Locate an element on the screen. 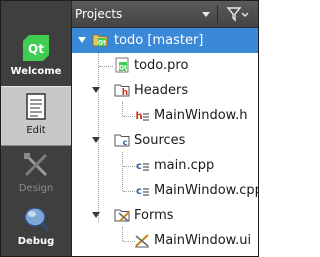 The width and height of the screenshot is (320, 257). pro-file-icon: Qt is located at coordinates (122, 65).